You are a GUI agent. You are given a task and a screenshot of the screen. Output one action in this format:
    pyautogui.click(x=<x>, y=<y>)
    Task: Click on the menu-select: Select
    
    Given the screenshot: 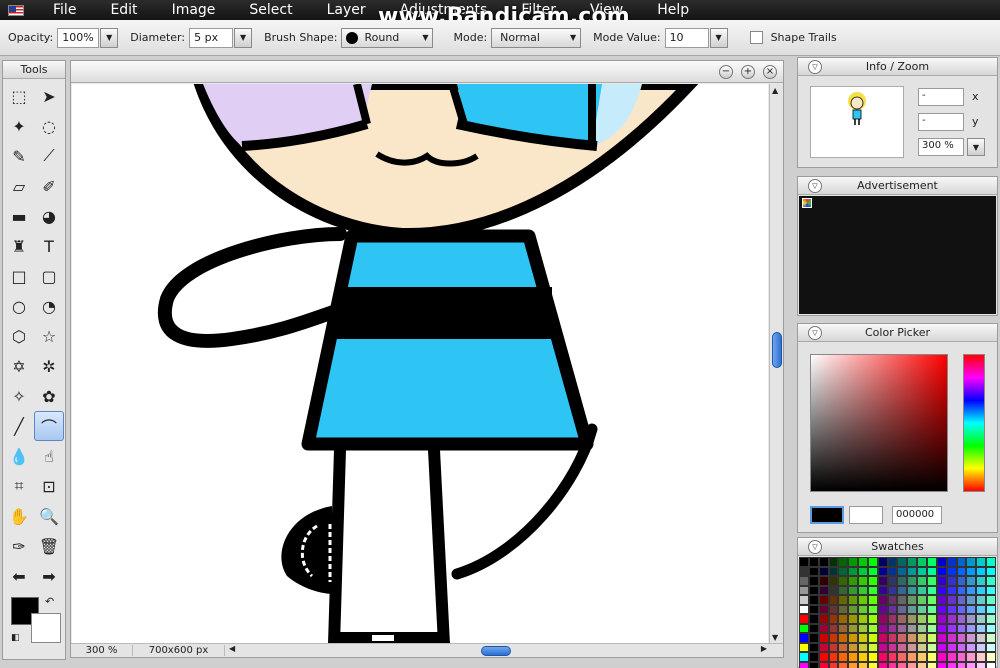 What is the action you would take?
    pyautogui.click(x=270, y=10)
    